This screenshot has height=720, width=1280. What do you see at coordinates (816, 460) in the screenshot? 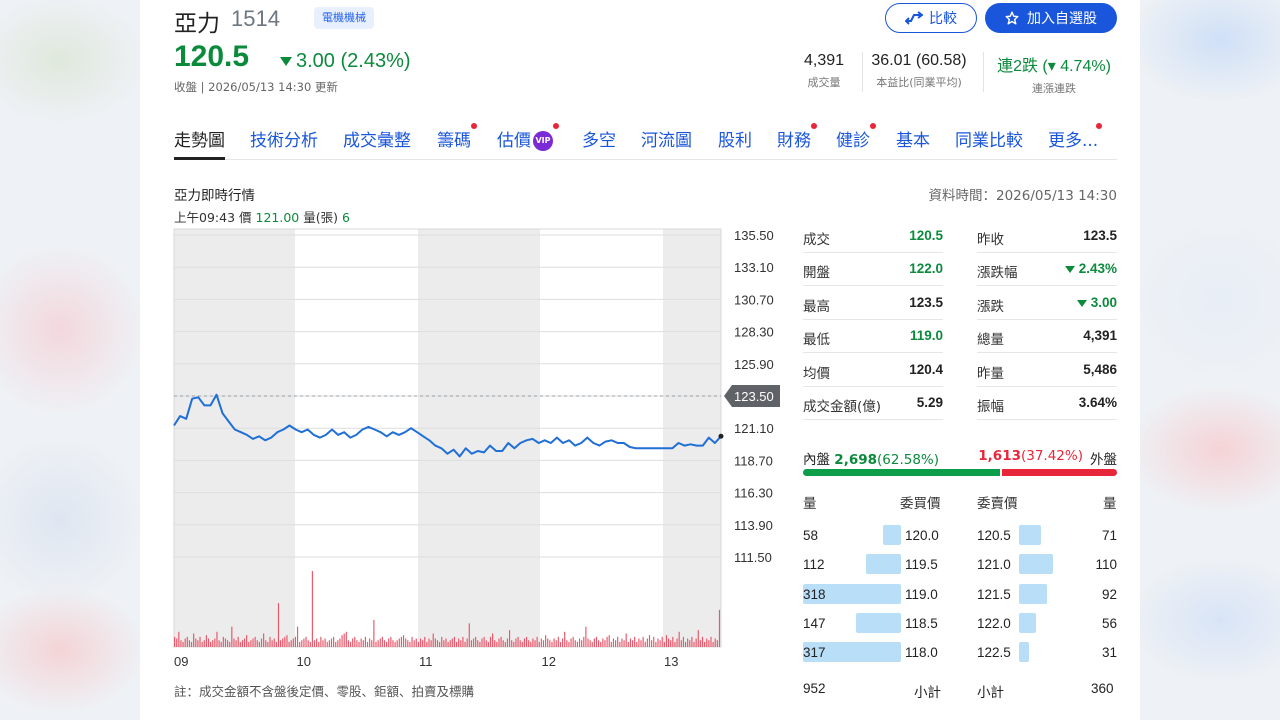
I see `inner-label: 內盤` at bounding box center [816, 460].